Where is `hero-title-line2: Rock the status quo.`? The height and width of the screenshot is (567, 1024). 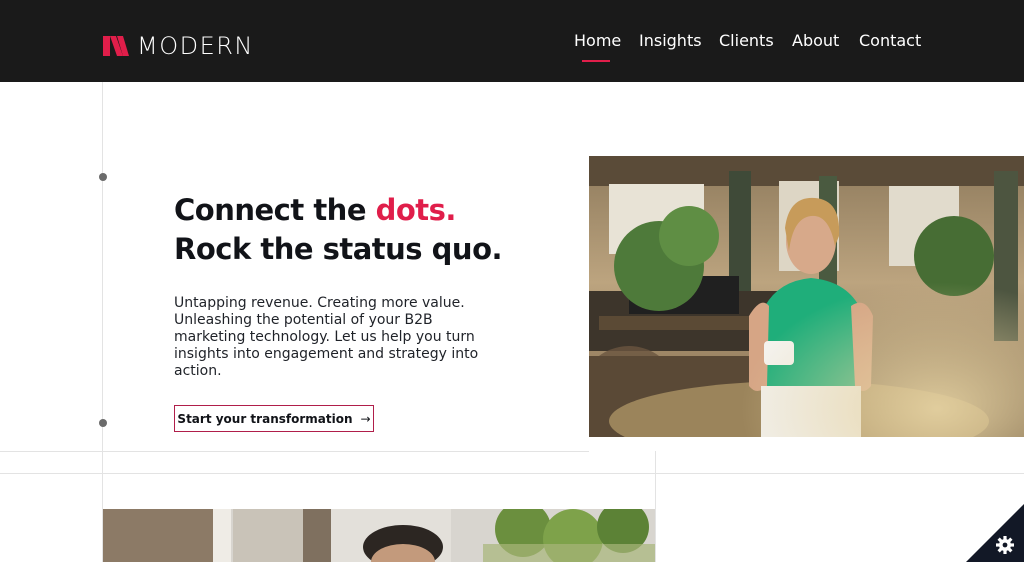
hero-title-line2: Rock the status quo. is located at coordinates (338, 249).